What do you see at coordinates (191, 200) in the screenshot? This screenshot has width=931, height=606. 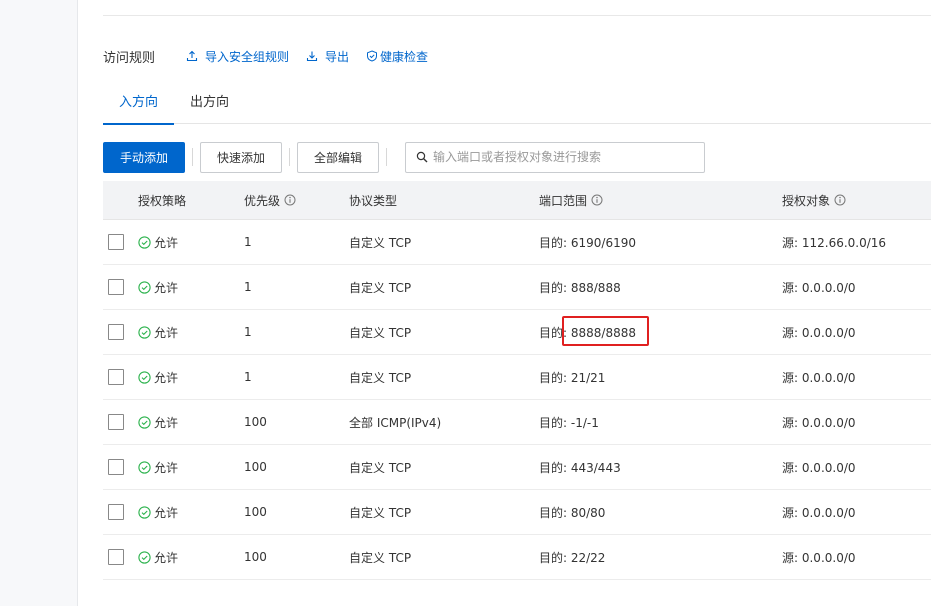 I see `header-policy: 授权策略` at bounding box center [191, 200].